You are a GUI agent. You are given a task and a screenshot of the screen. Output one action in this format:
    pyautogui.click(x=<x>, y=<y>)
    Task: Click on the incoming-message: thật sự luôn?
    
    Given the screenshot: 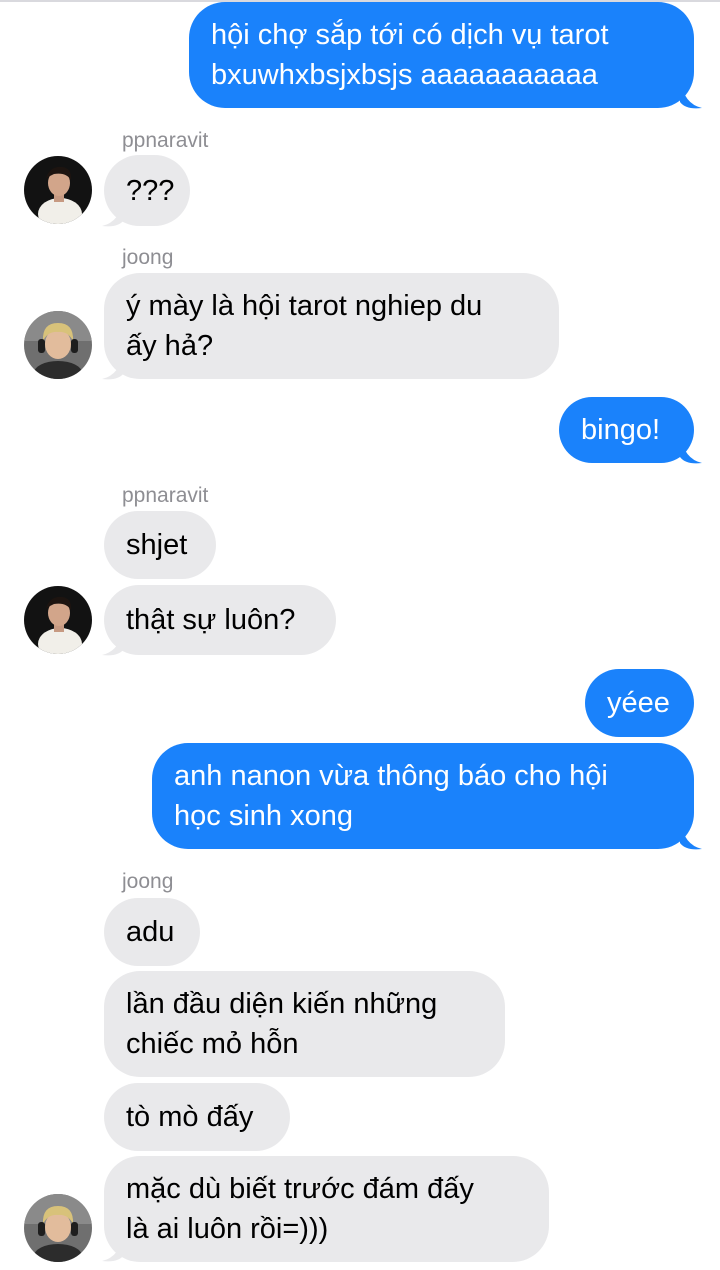 What is the action you would take?
    pyautogui.click(x=220, y=620)
    